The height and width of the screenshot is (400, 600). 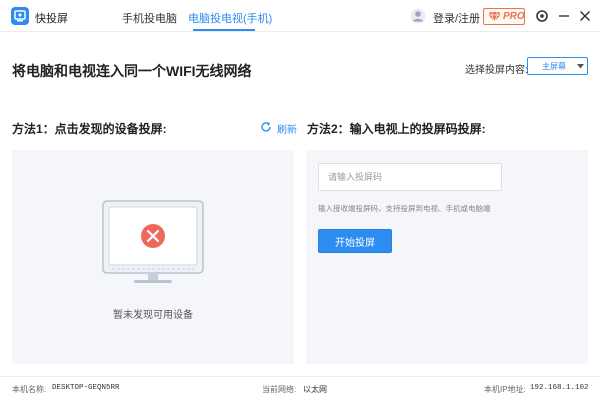 What do you see at coordinates (542, 16) in the screenshot?
I see `settings-icon` at bounding box center [542, 16].